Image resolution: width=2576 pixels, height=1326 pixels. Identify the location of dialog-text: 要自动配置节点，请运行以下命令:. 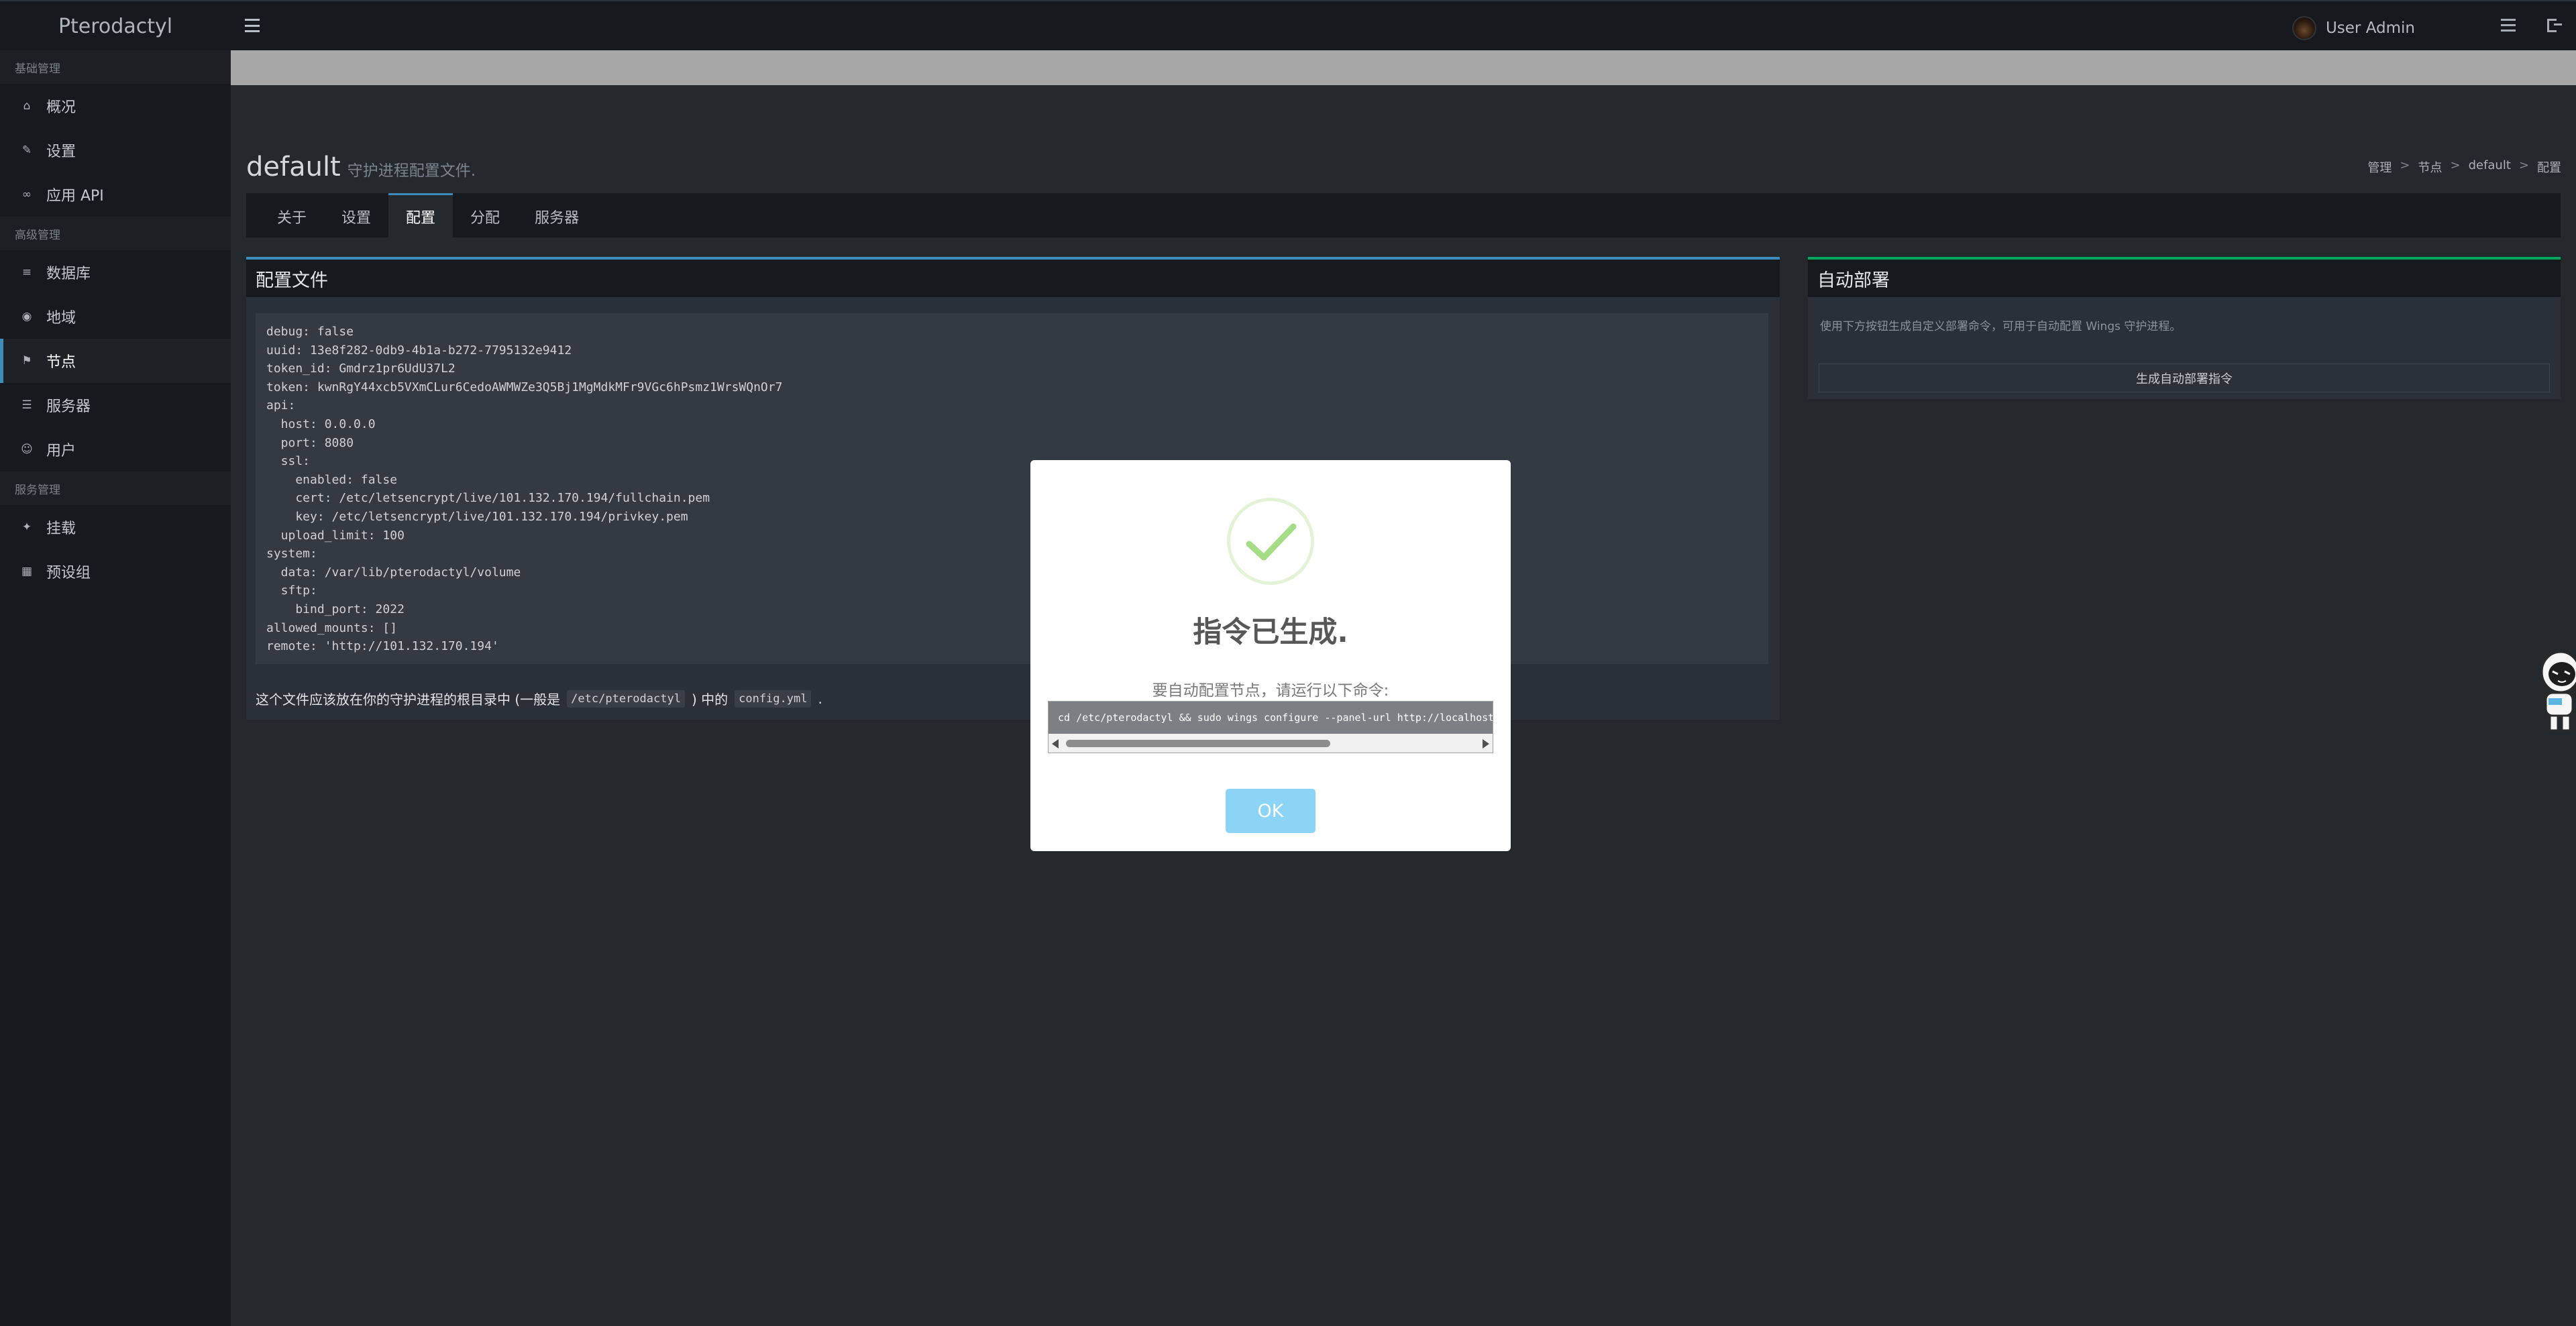
(1270, 691).